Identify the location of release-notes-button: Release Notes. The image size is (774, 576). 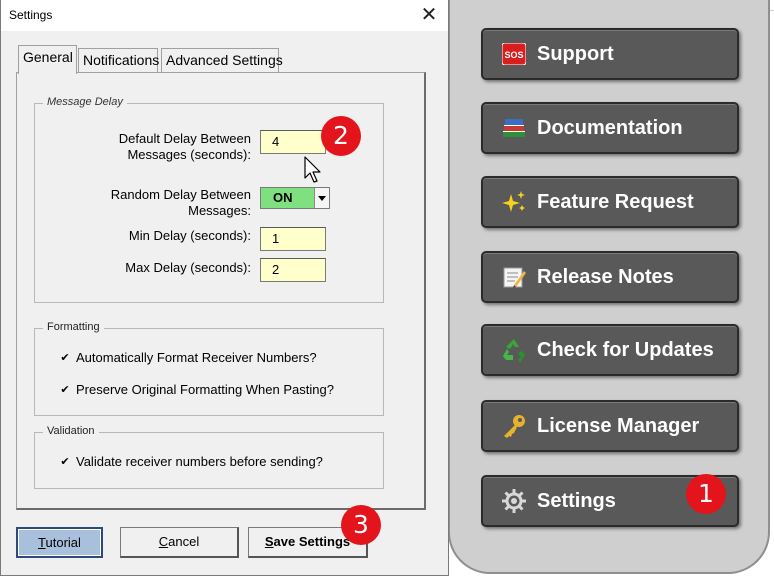
(610, 277).